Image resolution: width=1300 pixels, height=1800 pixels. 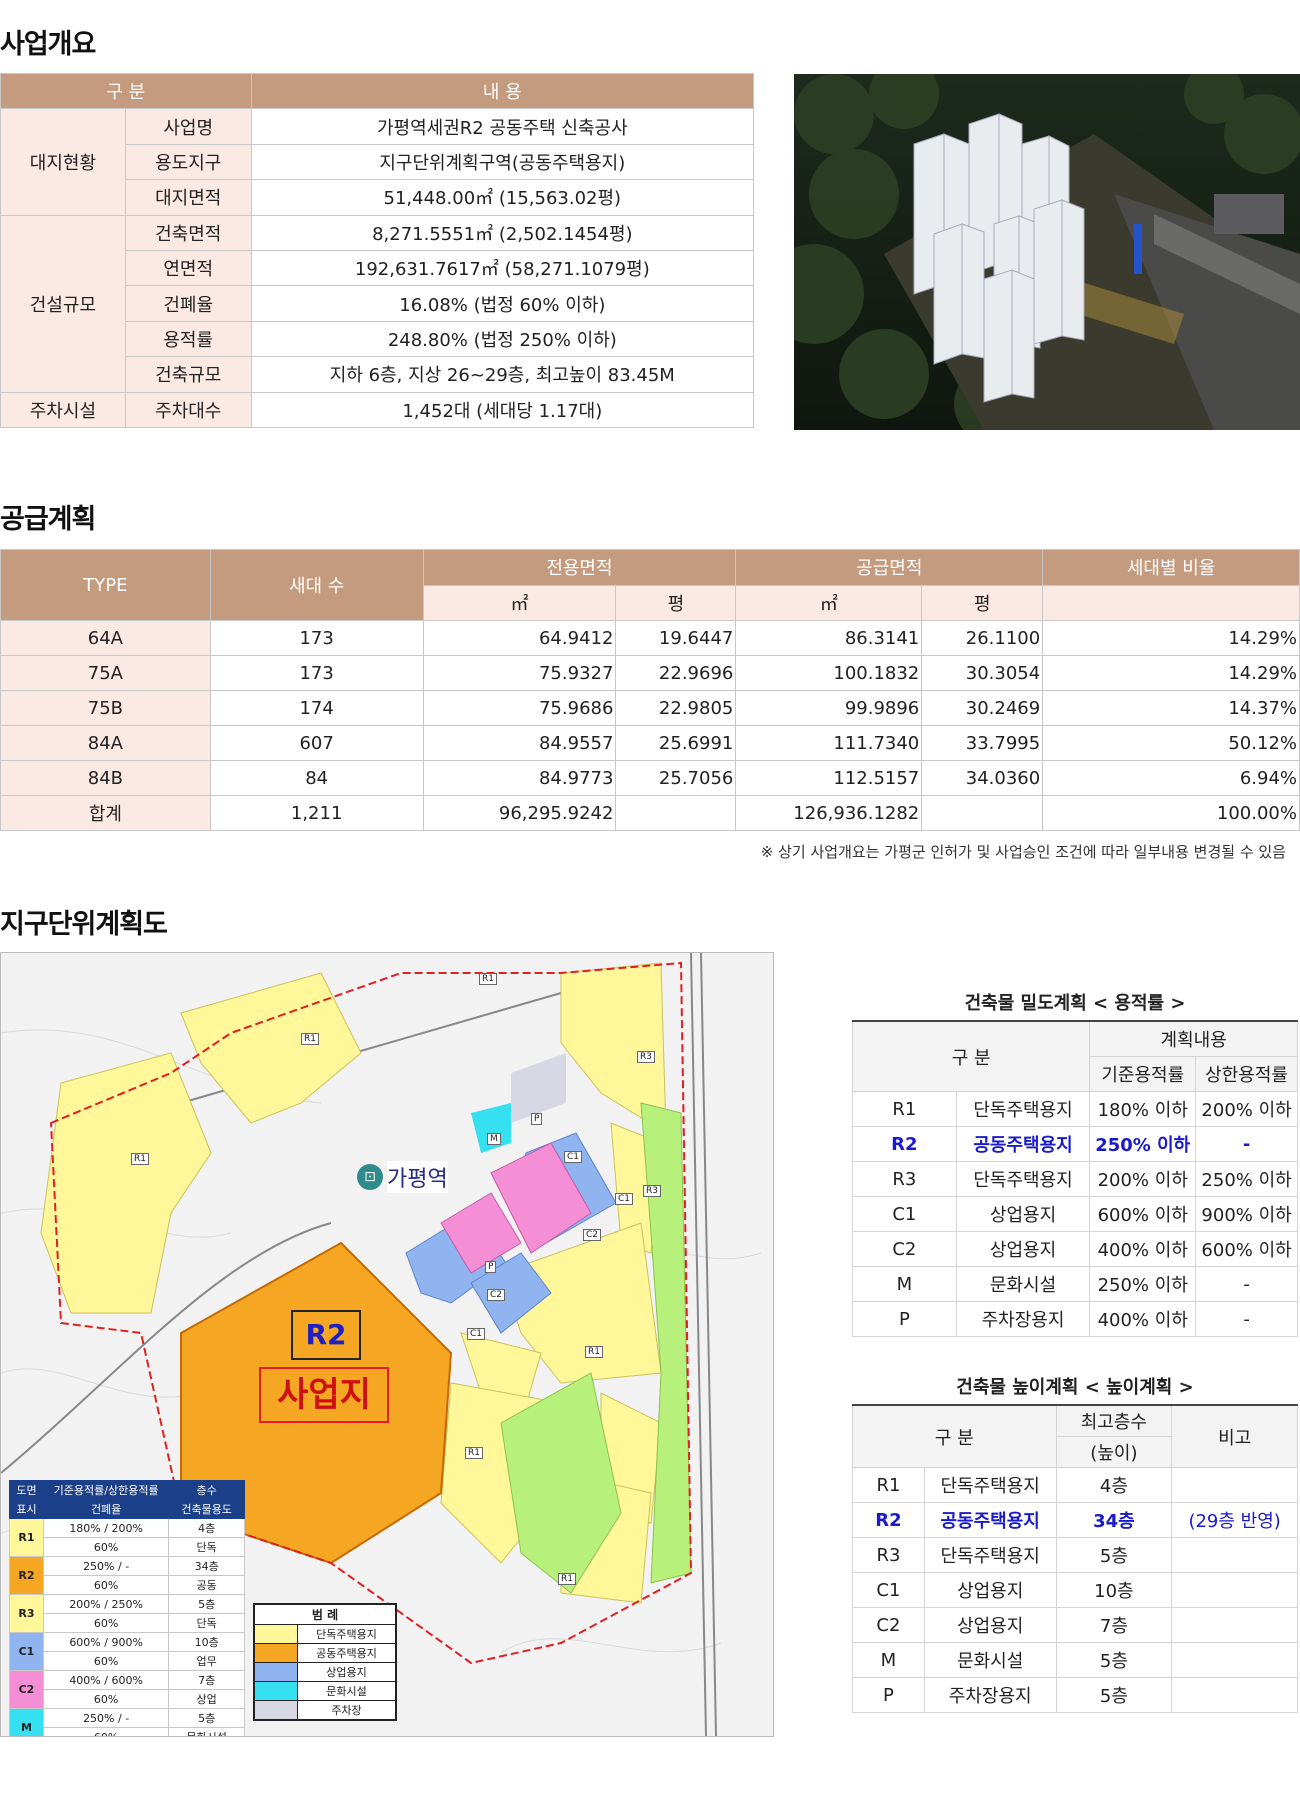 I want to click on map-label: P, so click(x=537, y=1119).